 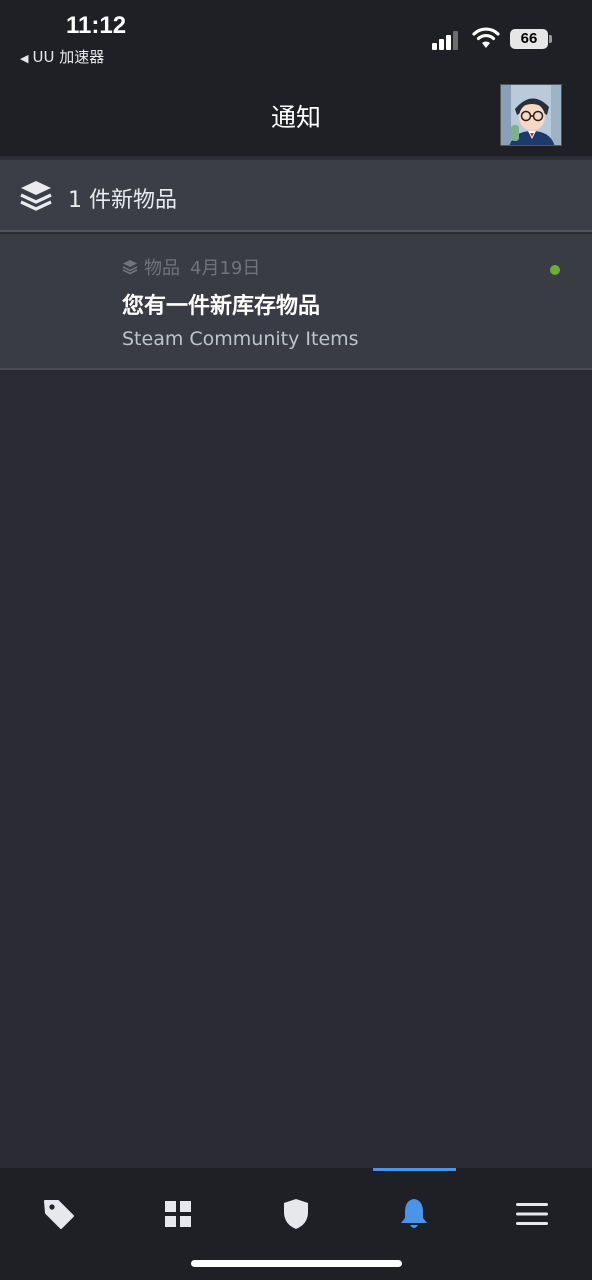 I want to click on notification-title: 您有一件新库存物品, so click(x=221, y=306).